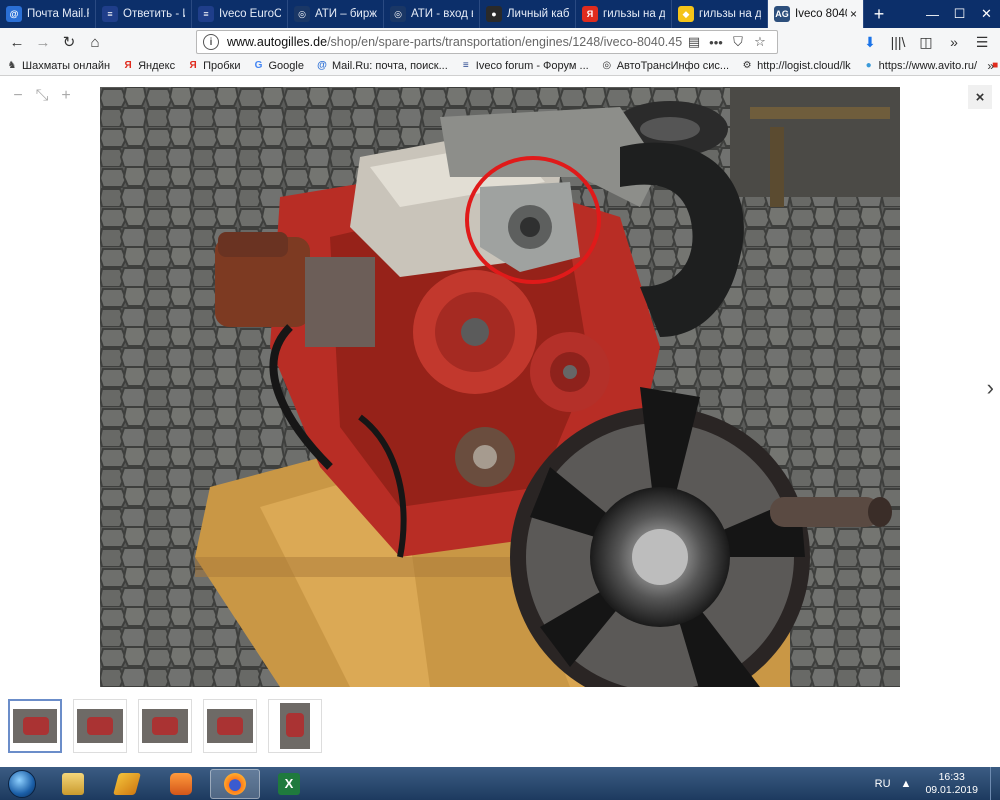 Image resolution: width=1000 pixels, height=800 pixels. I want to click on windows-taskbar: X RU ▲ 16:33 09.01.2019, so click(500, 783).